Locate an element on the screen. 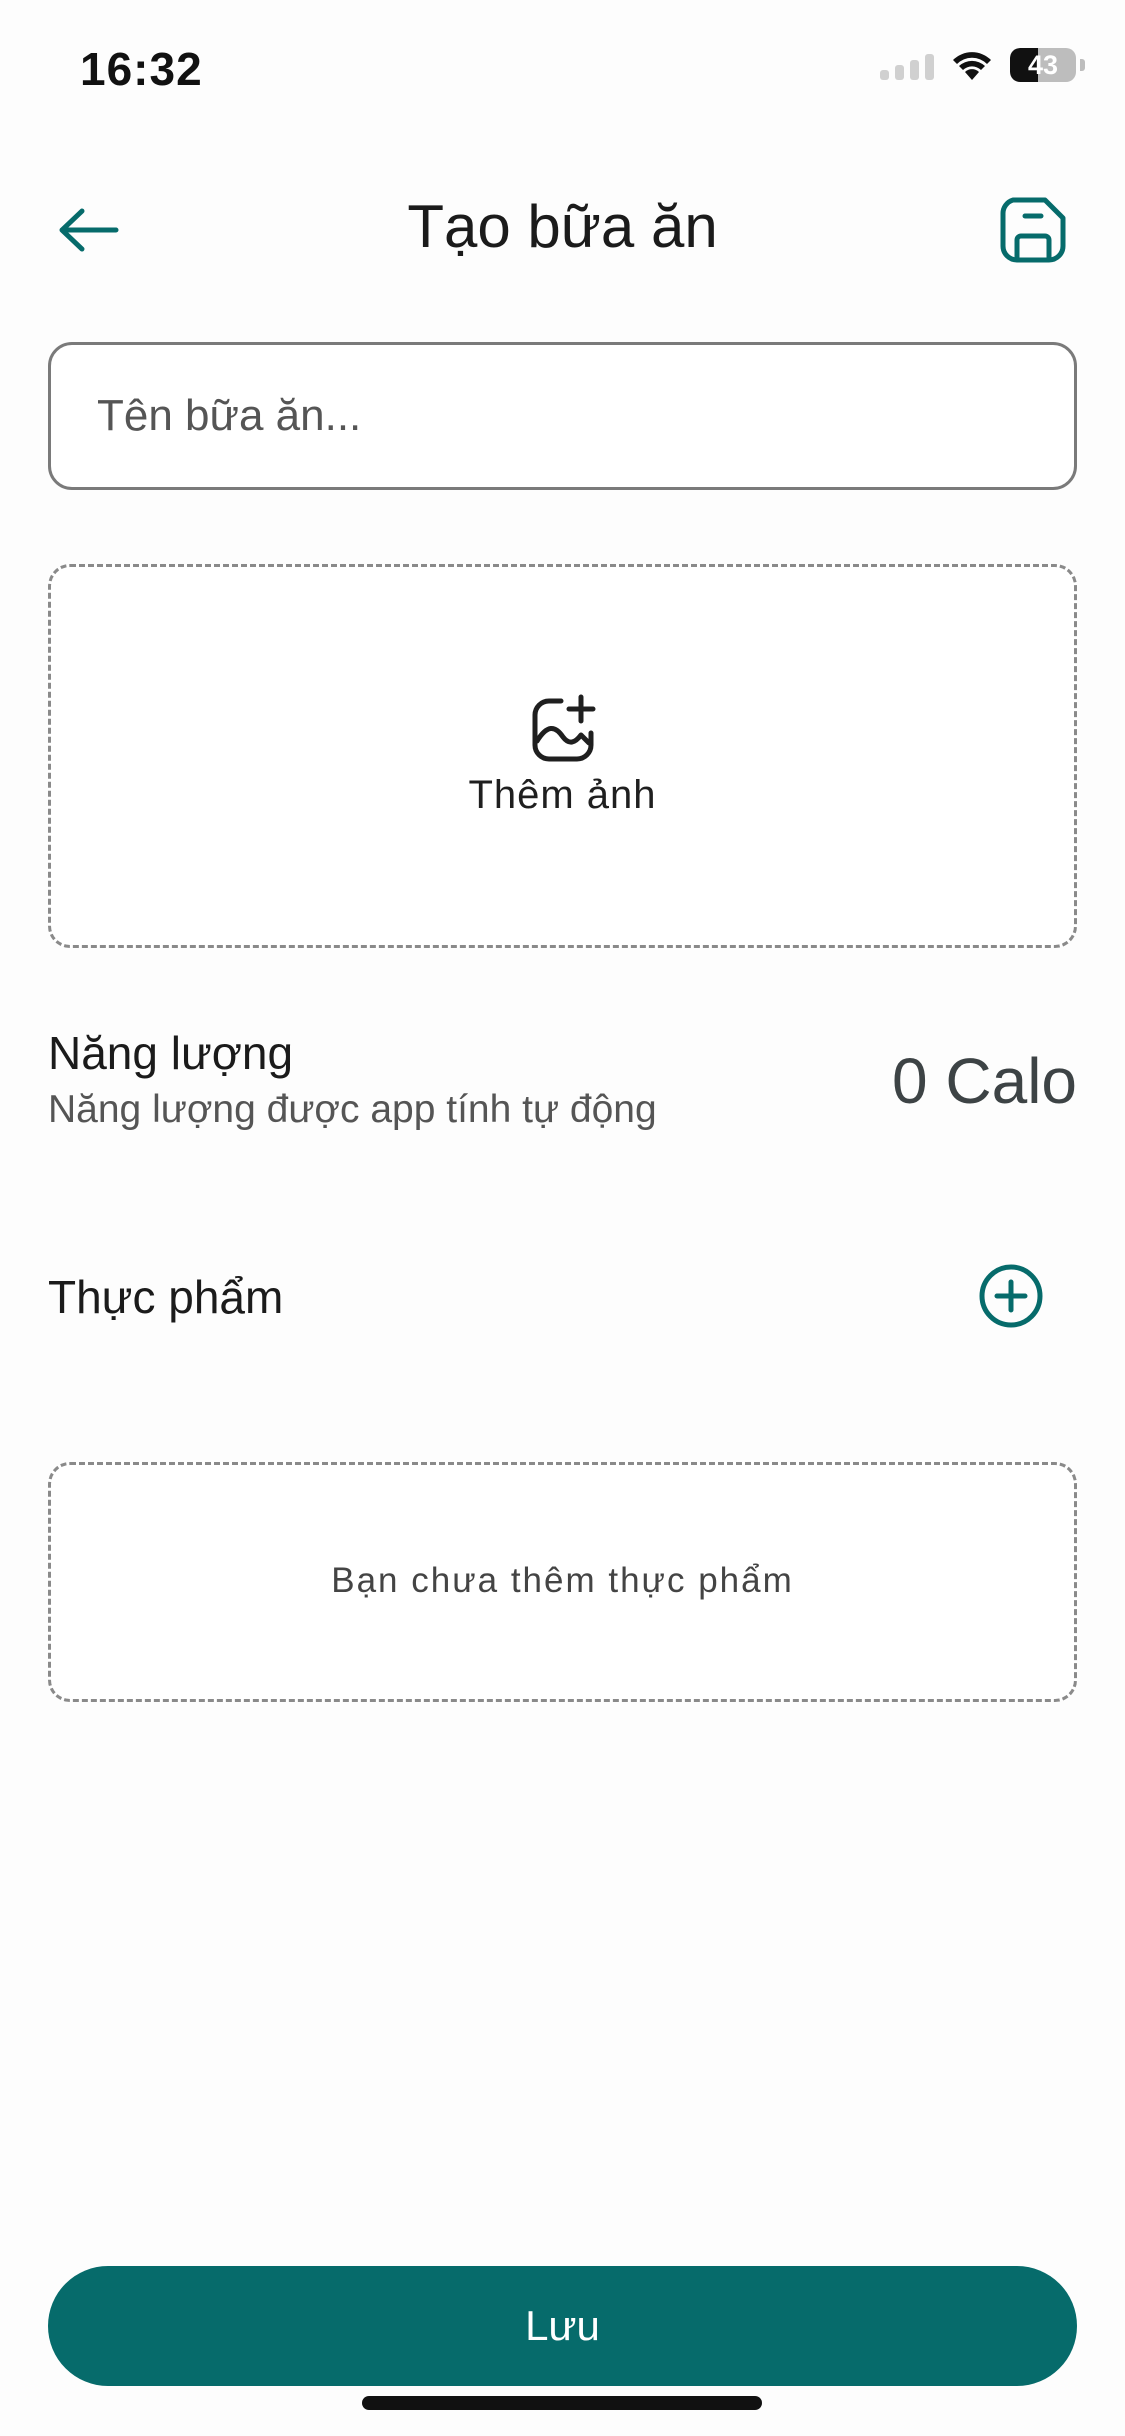 This screenshot has width=1125, height=2436. header: Tạo bữa ăn is located at coordinates (562, 230).